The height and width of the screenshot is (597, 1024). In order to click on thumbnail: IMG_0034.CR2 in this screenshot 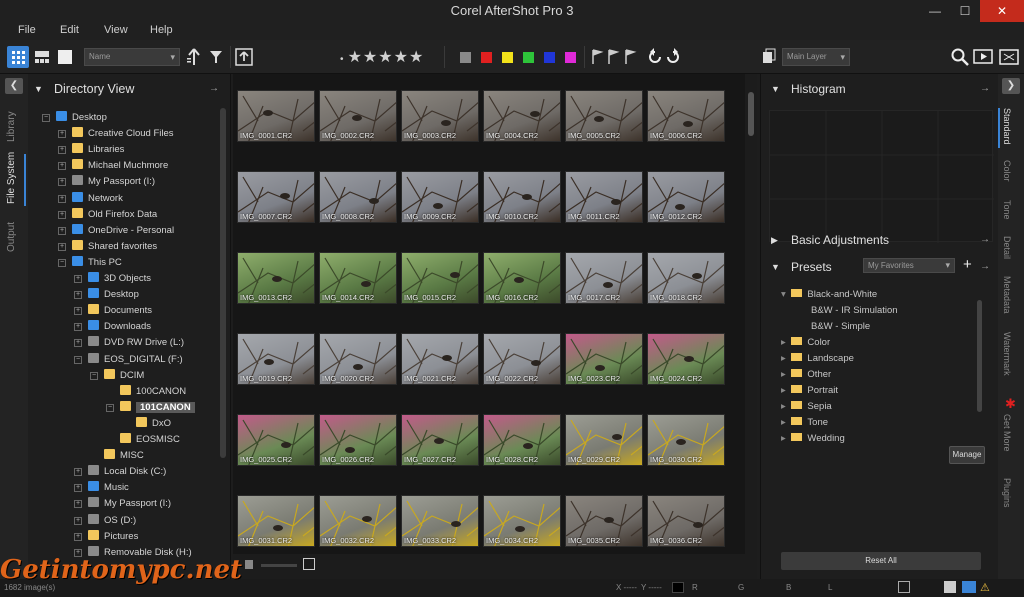, I will do `click(522, 521)`.